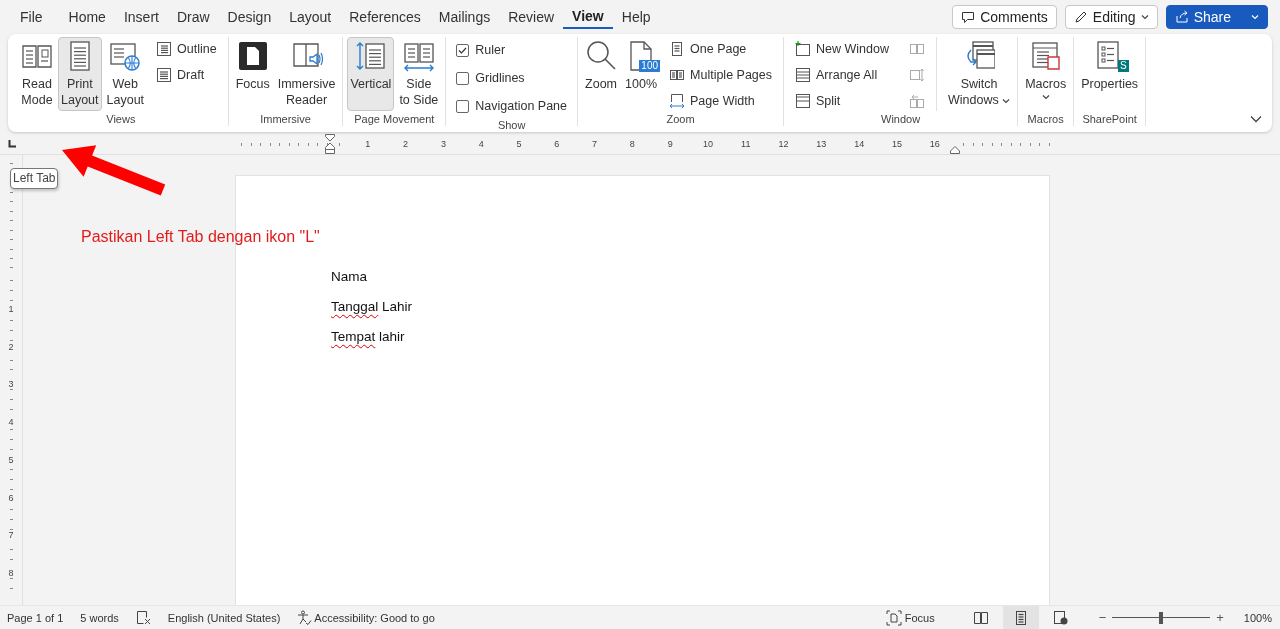 The width and height of the screenshot is (1280, 629). Describe the element at coordinates (916, 49) in the screenshot. I see `side-by-side-icon` at that location.